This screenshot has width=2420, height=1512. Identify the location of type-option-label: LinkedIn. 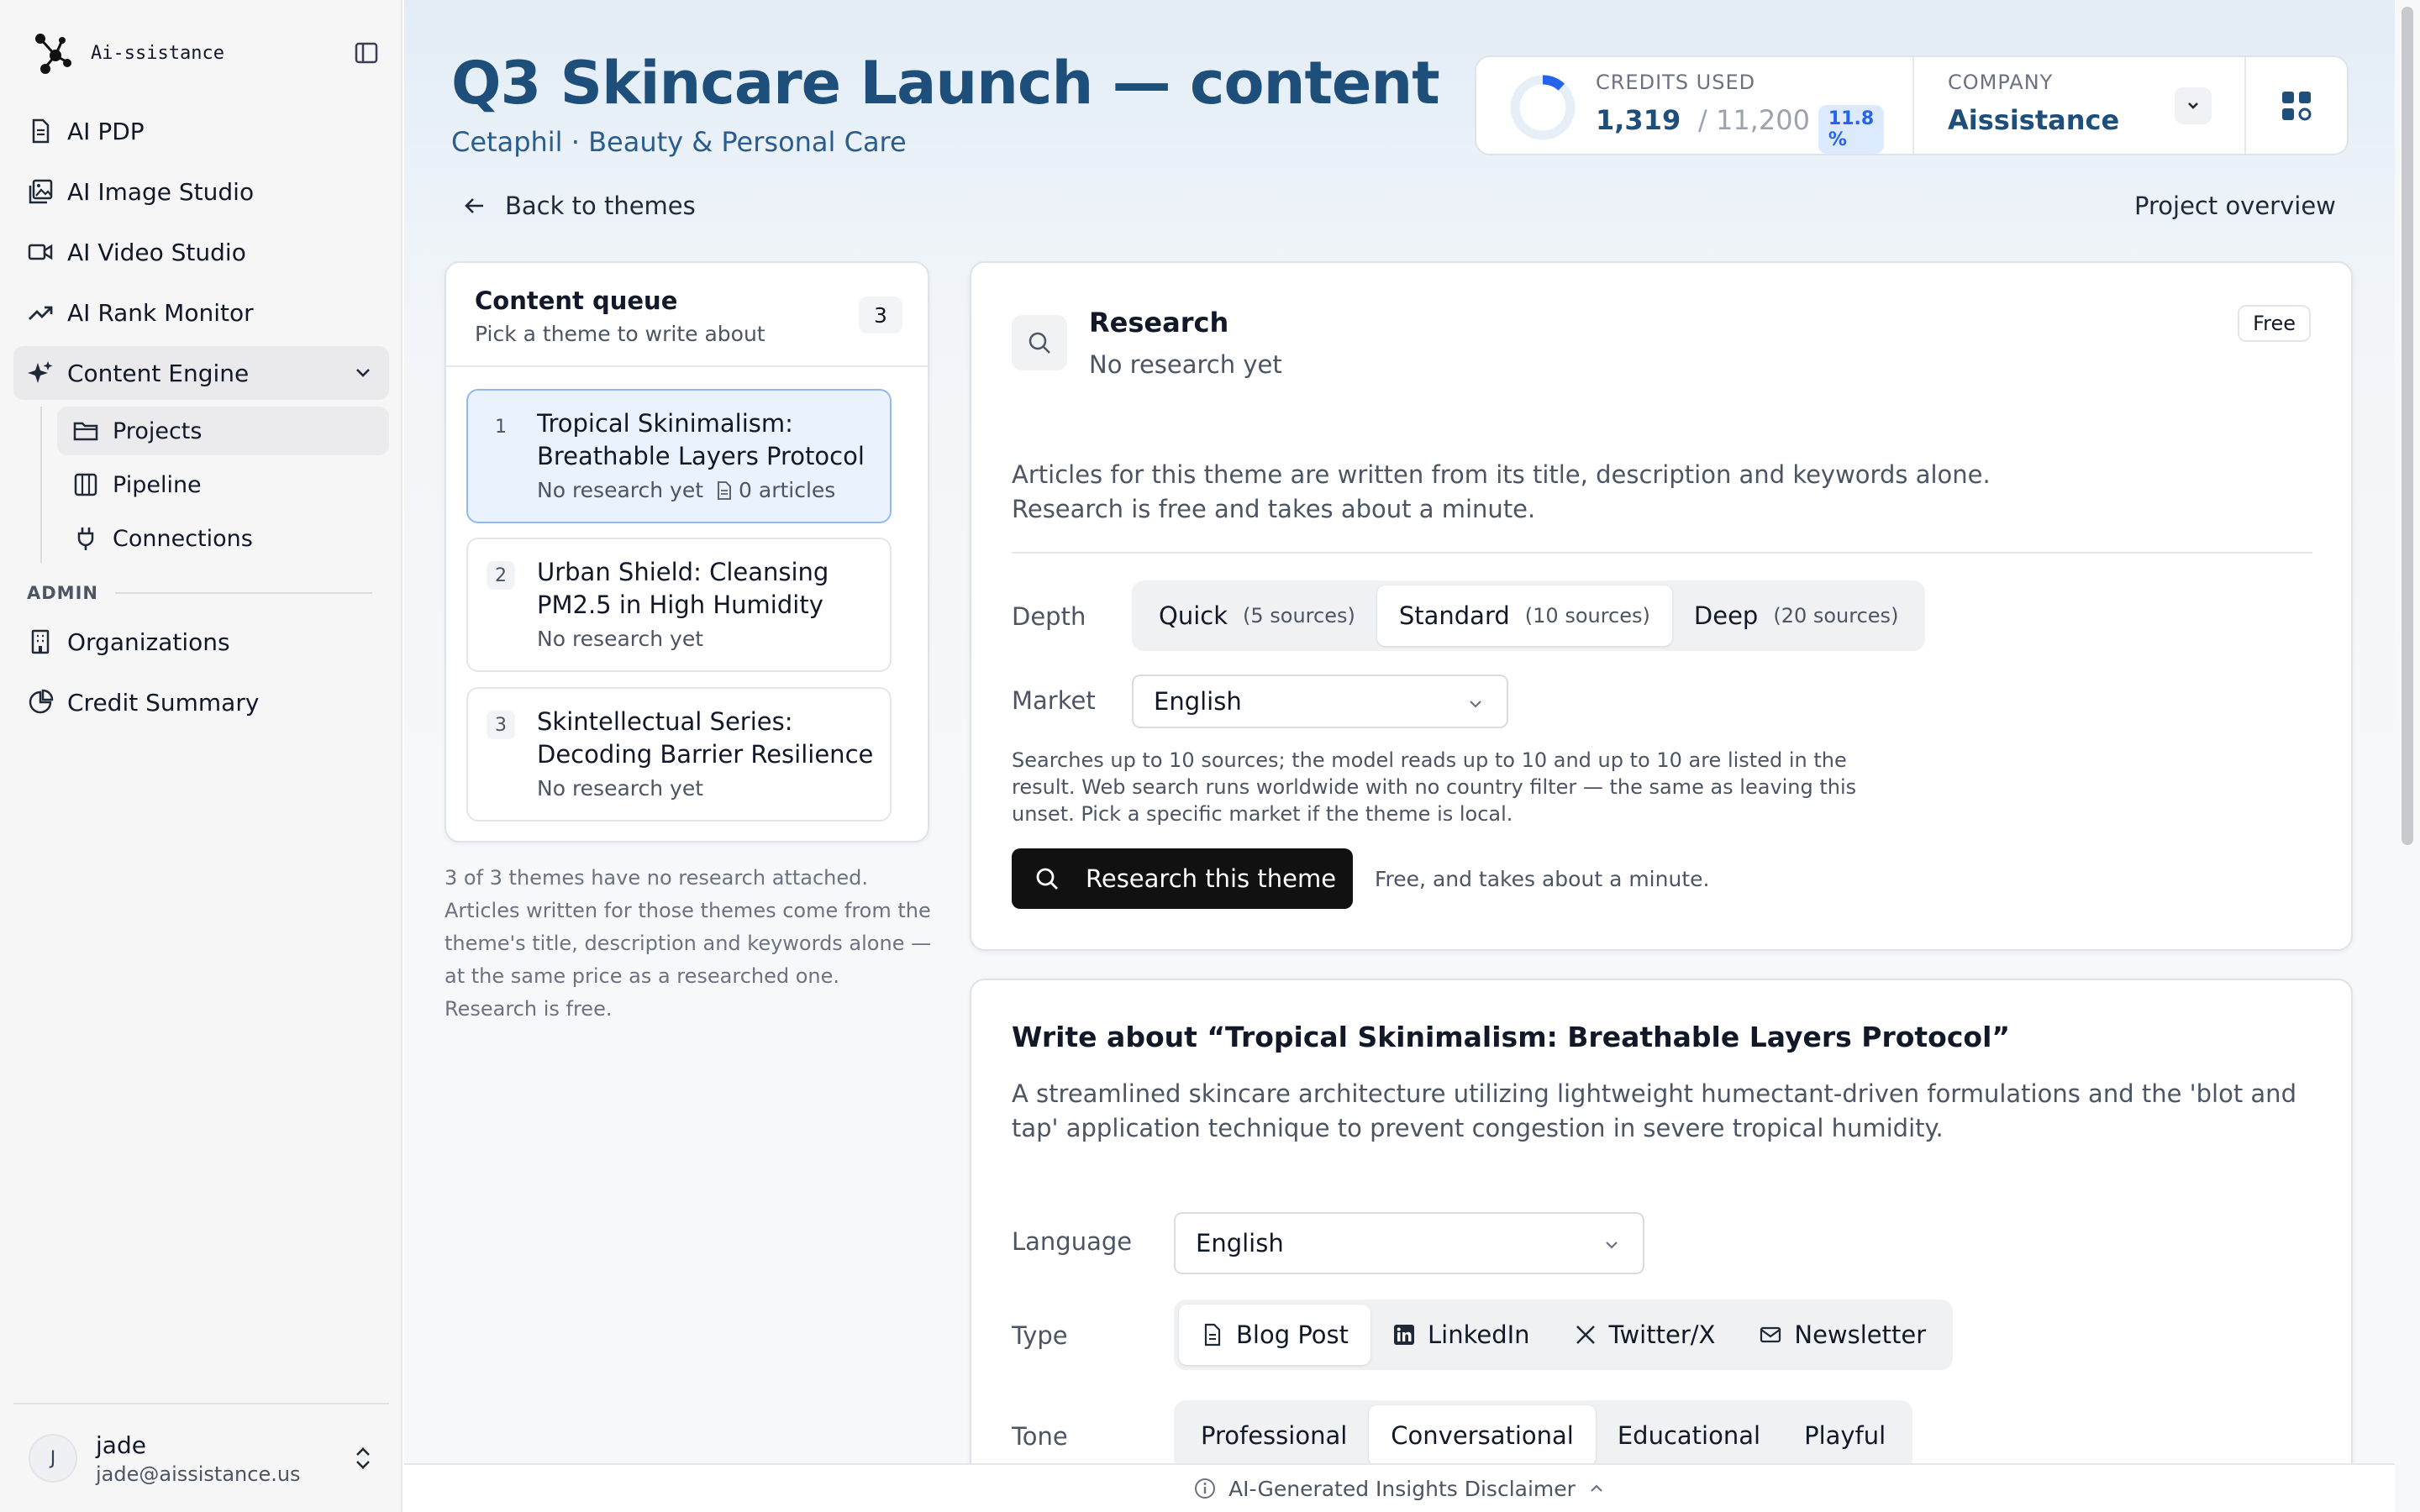
(1479, 1334).